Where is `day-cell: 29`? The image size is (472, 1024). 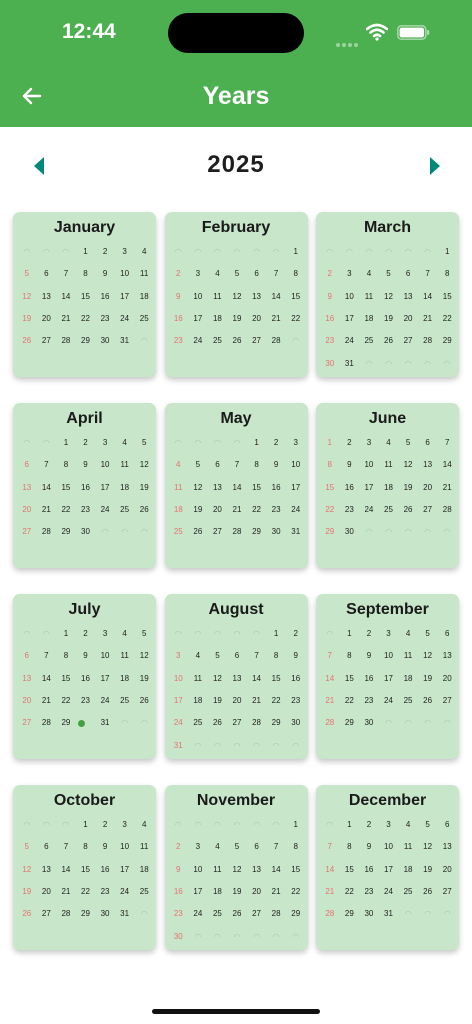
day-cell: 29 is located at coordinates (350, 914).